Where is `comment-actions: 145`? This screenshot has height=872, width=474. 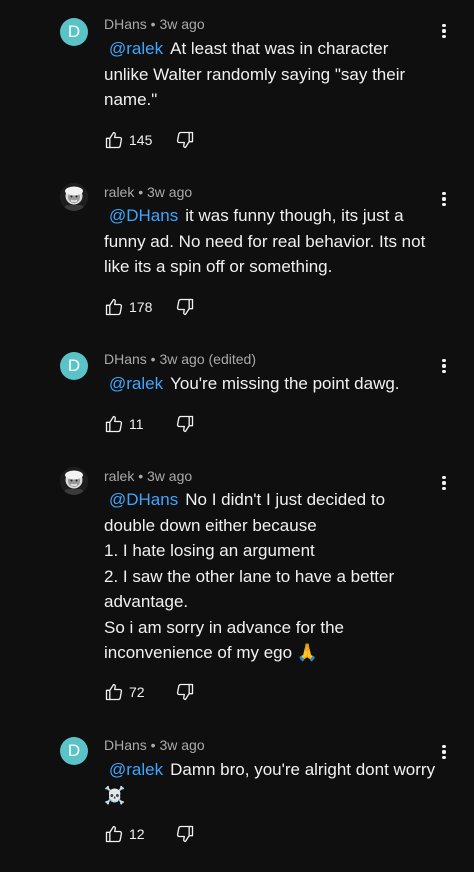
comment-actions: 145 is located at coordinates (149, 140).